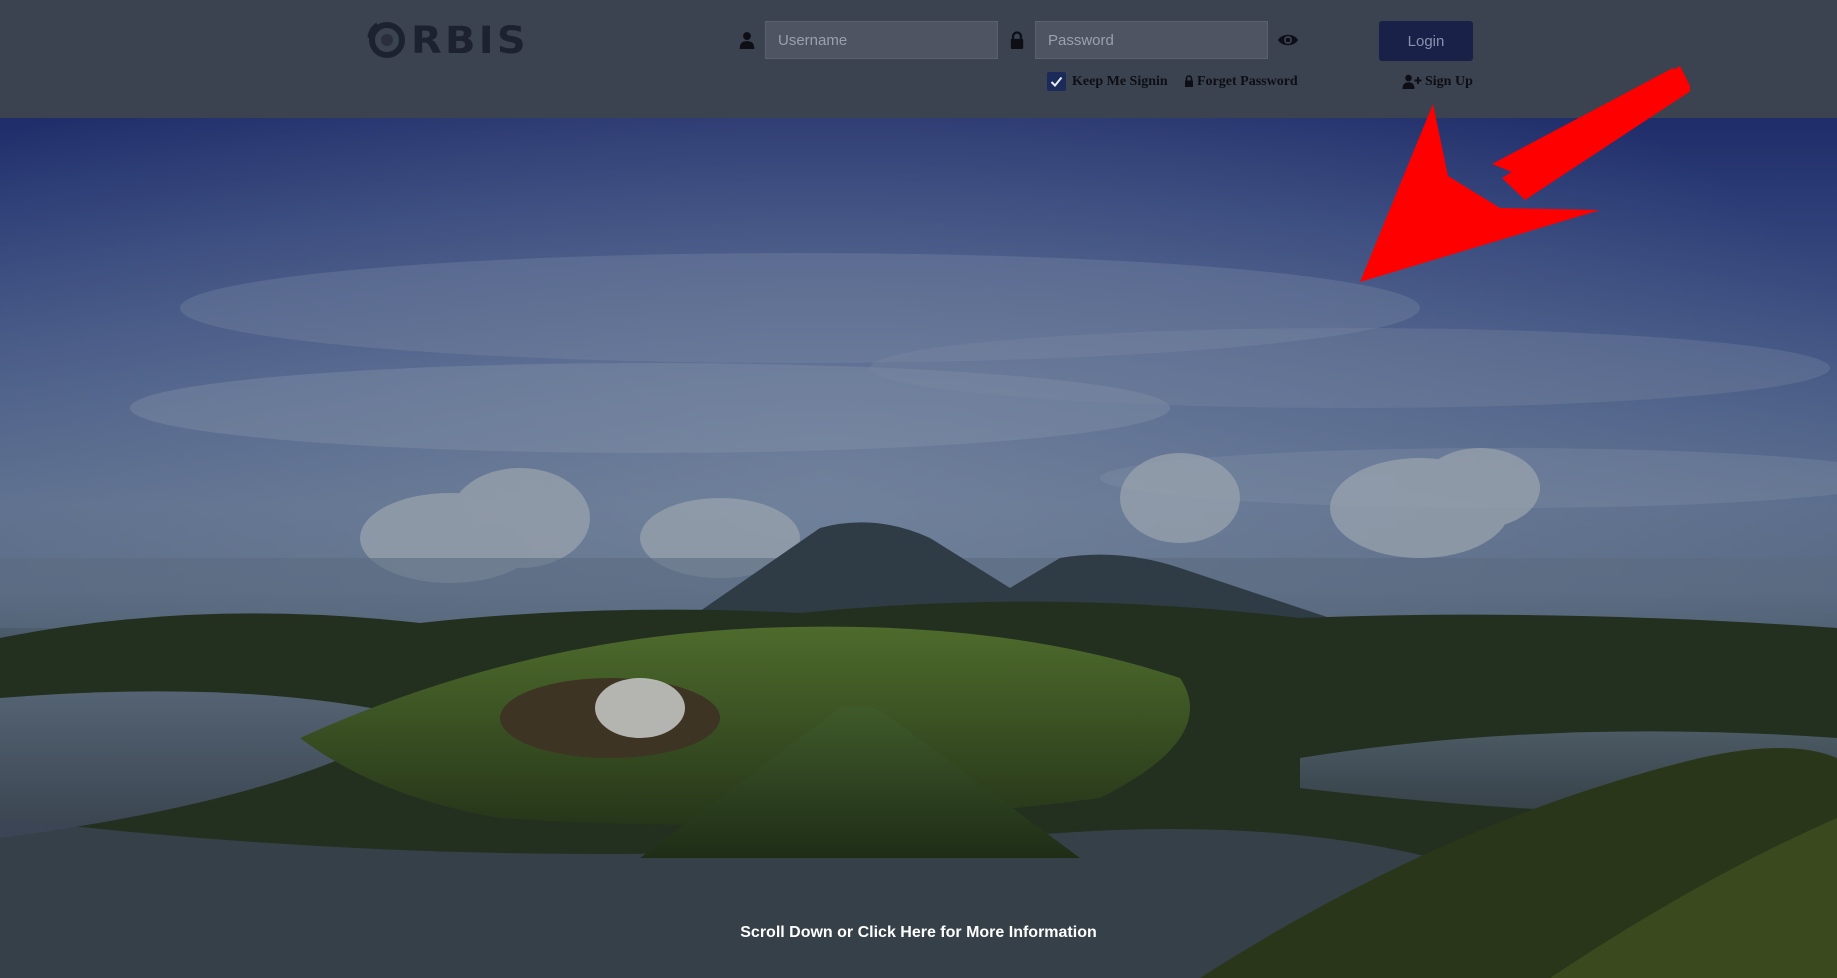 This screenshot has height=978, width=1837. I want to click on keep-me-signin-checkbox, so click(1056, 81).